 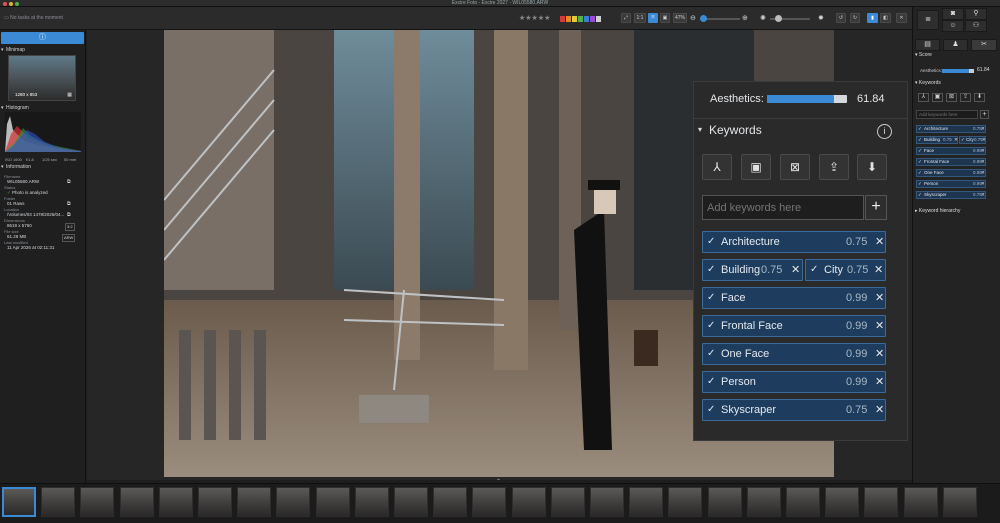 I want to click on copy-folder-icon: ⧉, so click(x=69, y=204).